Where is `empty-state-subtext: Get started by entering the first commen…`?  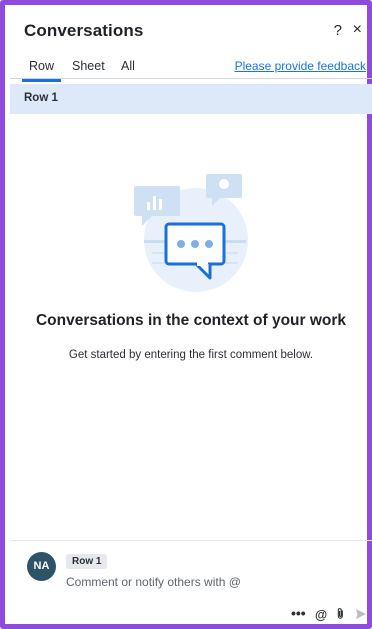
empty-state-subtext: Get started by entering the first commen… is located at coordinates (191, 355).